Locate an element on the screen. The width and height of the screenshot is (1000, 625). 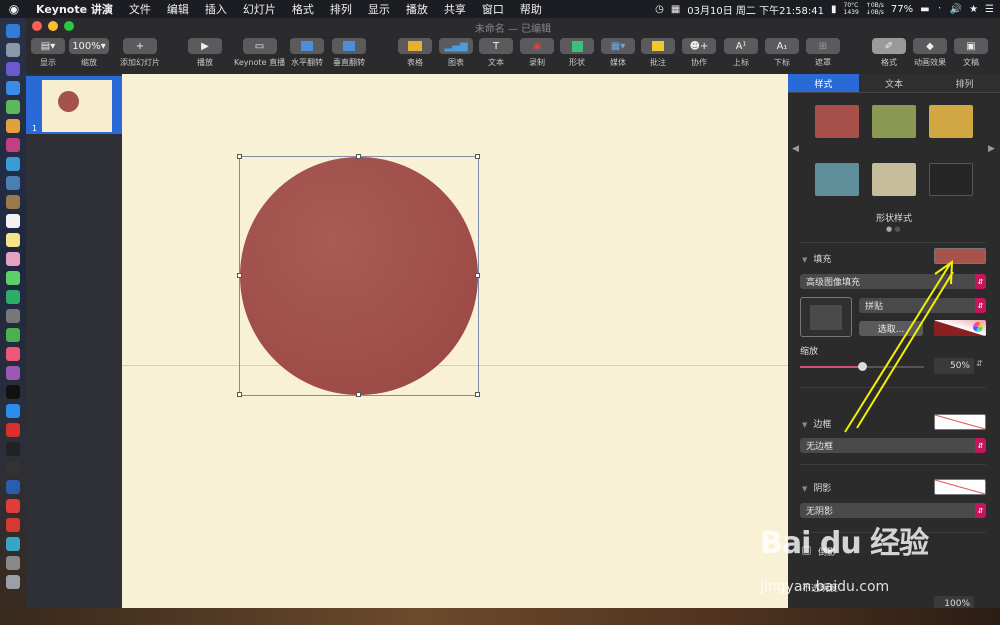
watermark-url: jingyan.baidu.com is located at coordinates (825, 587).